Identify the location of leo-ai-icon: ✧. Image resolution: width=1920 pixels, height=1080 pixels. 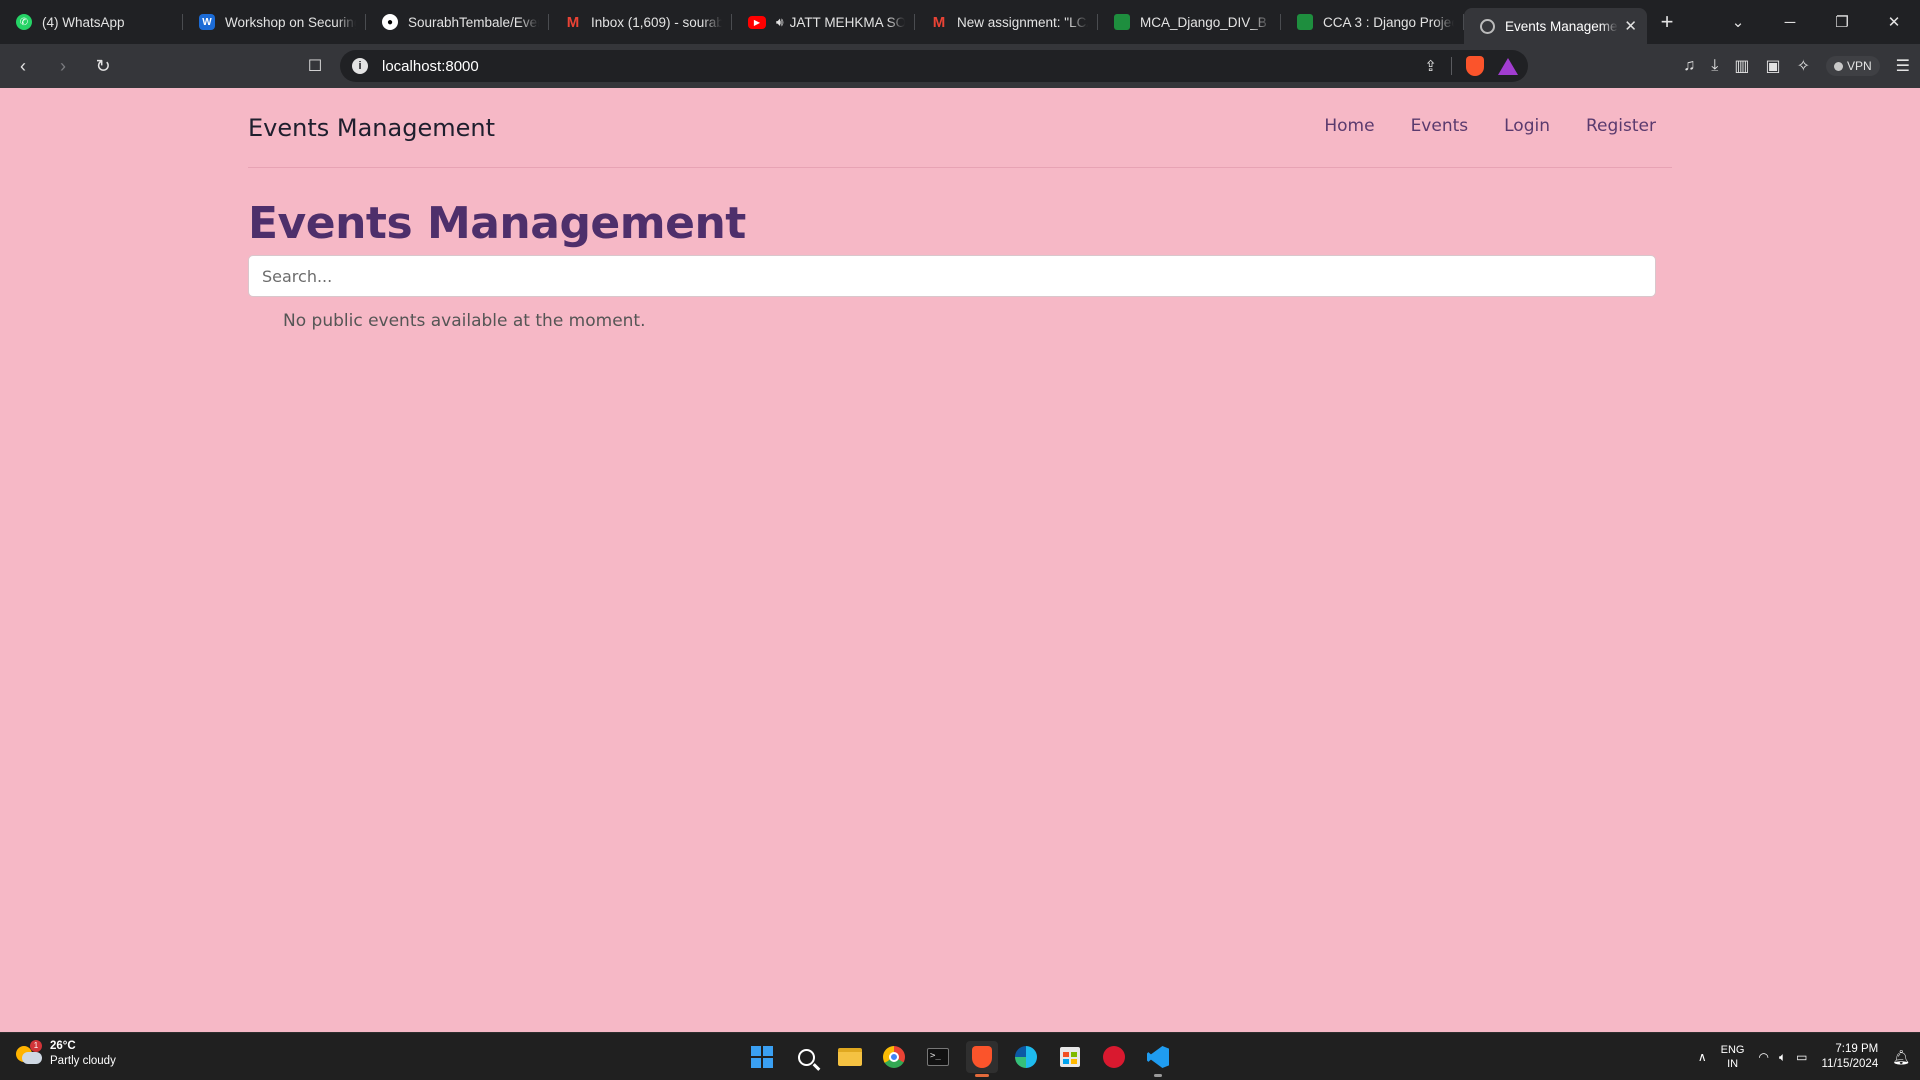
(1803, 66).